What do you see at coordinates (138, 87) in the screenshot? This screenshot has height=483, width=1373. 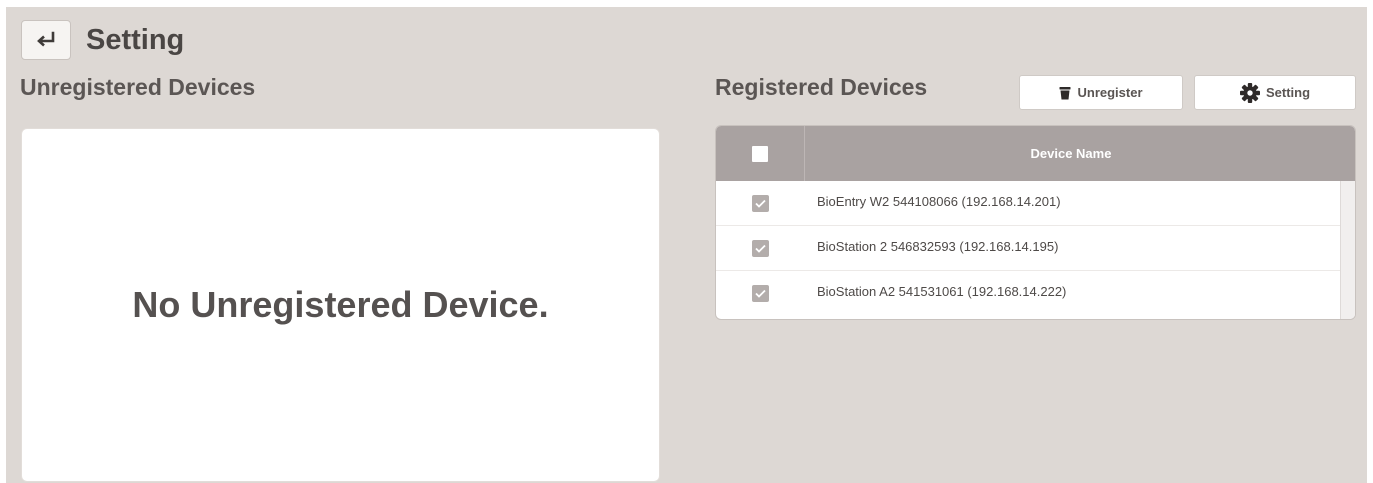 I see `unregistered-devices-title: Unregistered Devices` at bounding box center [138, 87].